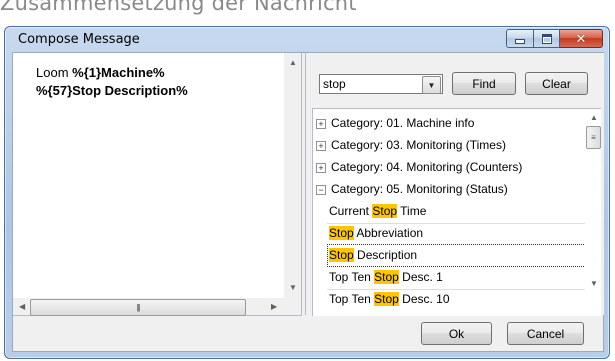  I want to click on scroll-left-arrow-icon: ◀, so click(22, 307).